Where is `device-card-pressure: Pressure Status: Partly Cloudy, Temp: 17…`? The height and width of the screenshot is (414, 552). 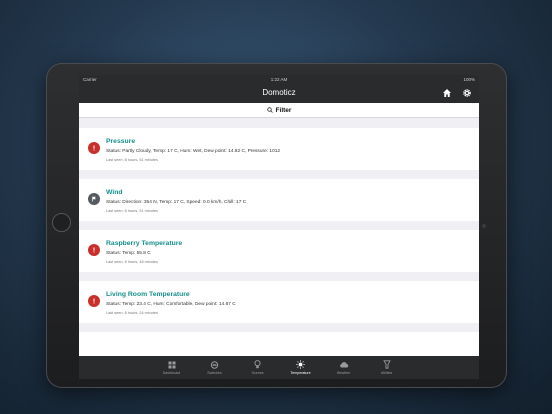 device-card-pressure: Pressure Status: Partly Cloudy, Temp: 17… is located at coordinates (279, 149).